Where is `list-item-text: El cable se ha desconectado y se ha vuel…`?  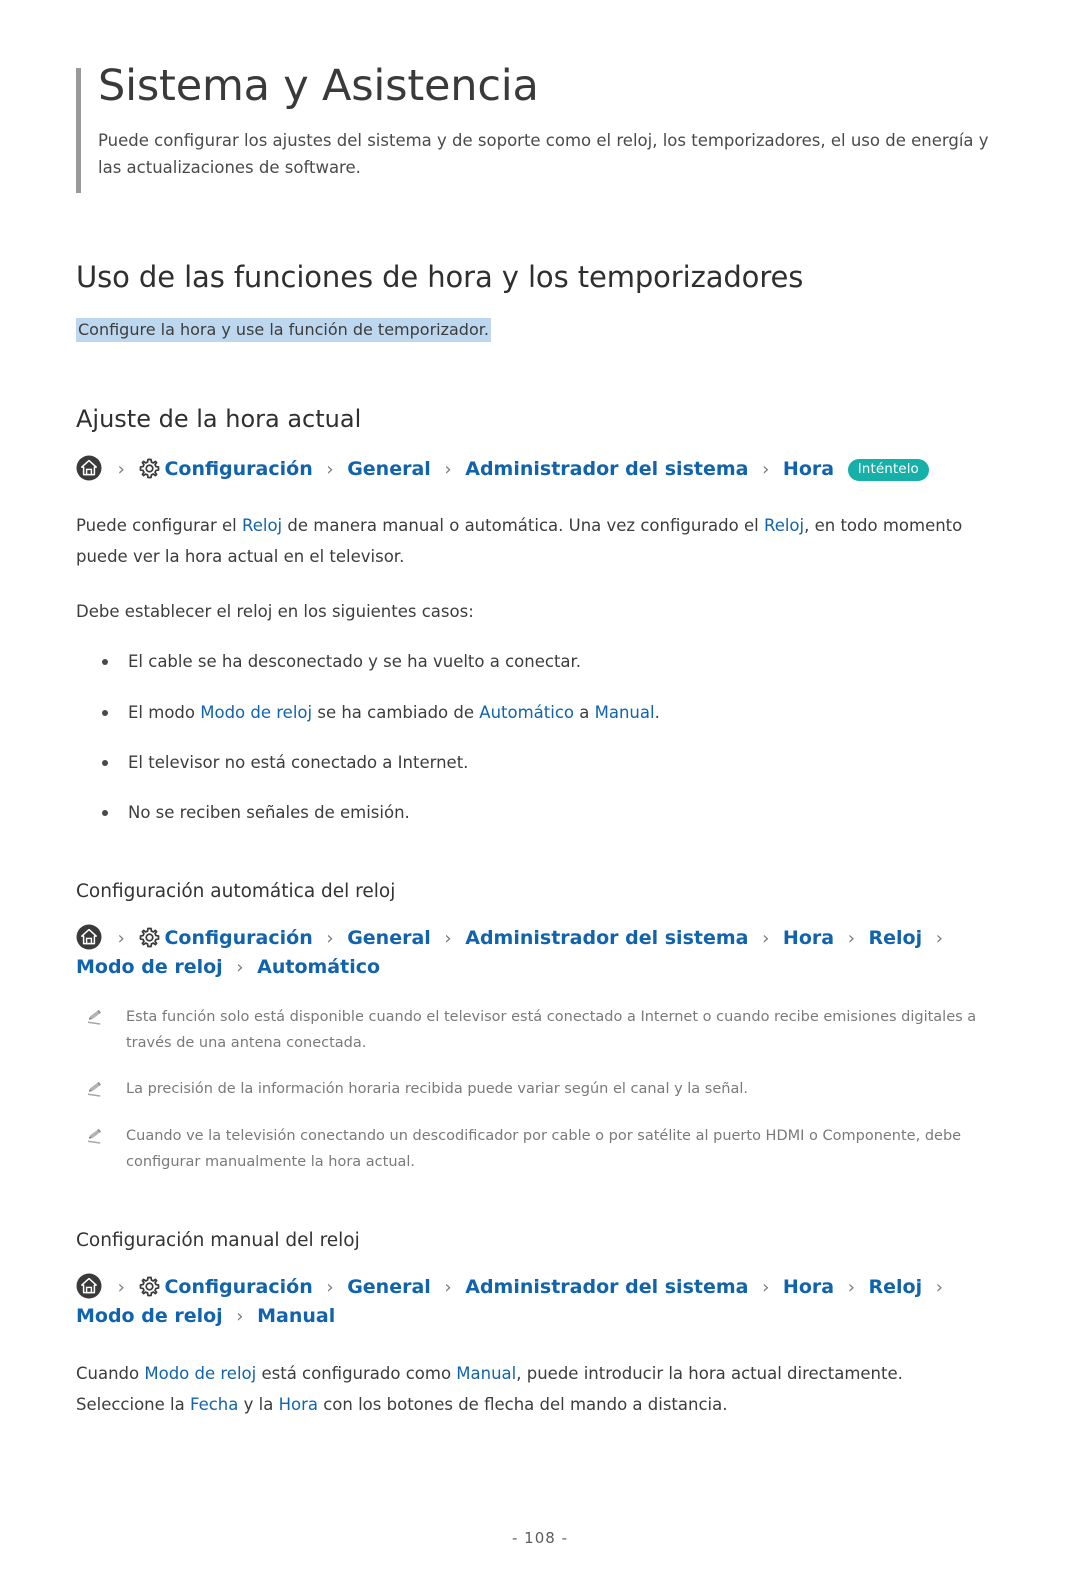
list-item-text: El cable se ha desconectado y se ha vuel… is located at coordinates (355, 662).